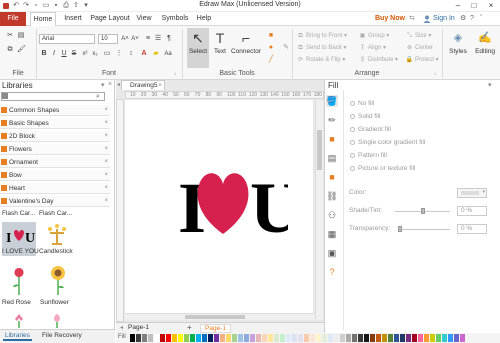  Describe the element at coordinates (118, 84) in the screenshot. I see `tab-menu-icon: ◂` at that location.